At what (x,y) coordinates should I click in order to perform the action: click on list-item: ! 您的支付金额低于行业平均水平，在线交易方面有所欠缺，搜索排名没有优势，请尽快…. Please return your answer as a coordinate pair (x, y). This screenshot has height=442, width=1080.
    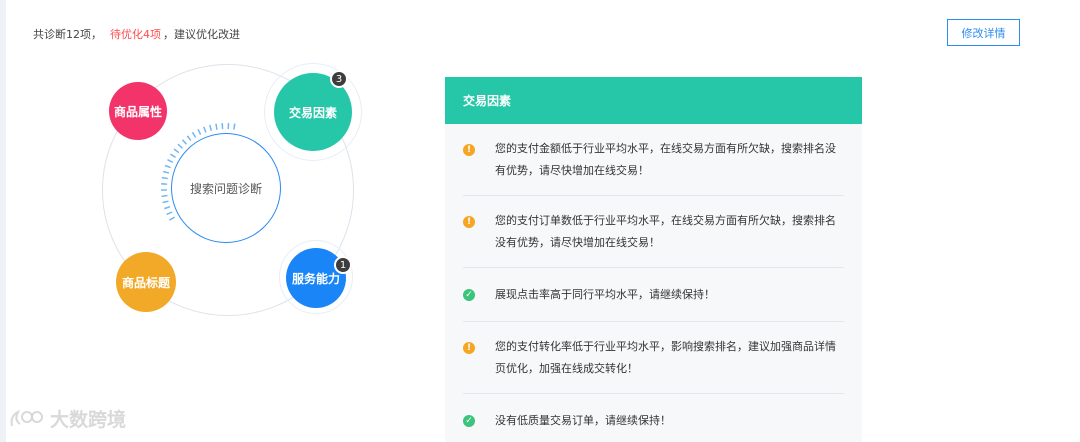
    Looking at the image, I should click on (653, 160).